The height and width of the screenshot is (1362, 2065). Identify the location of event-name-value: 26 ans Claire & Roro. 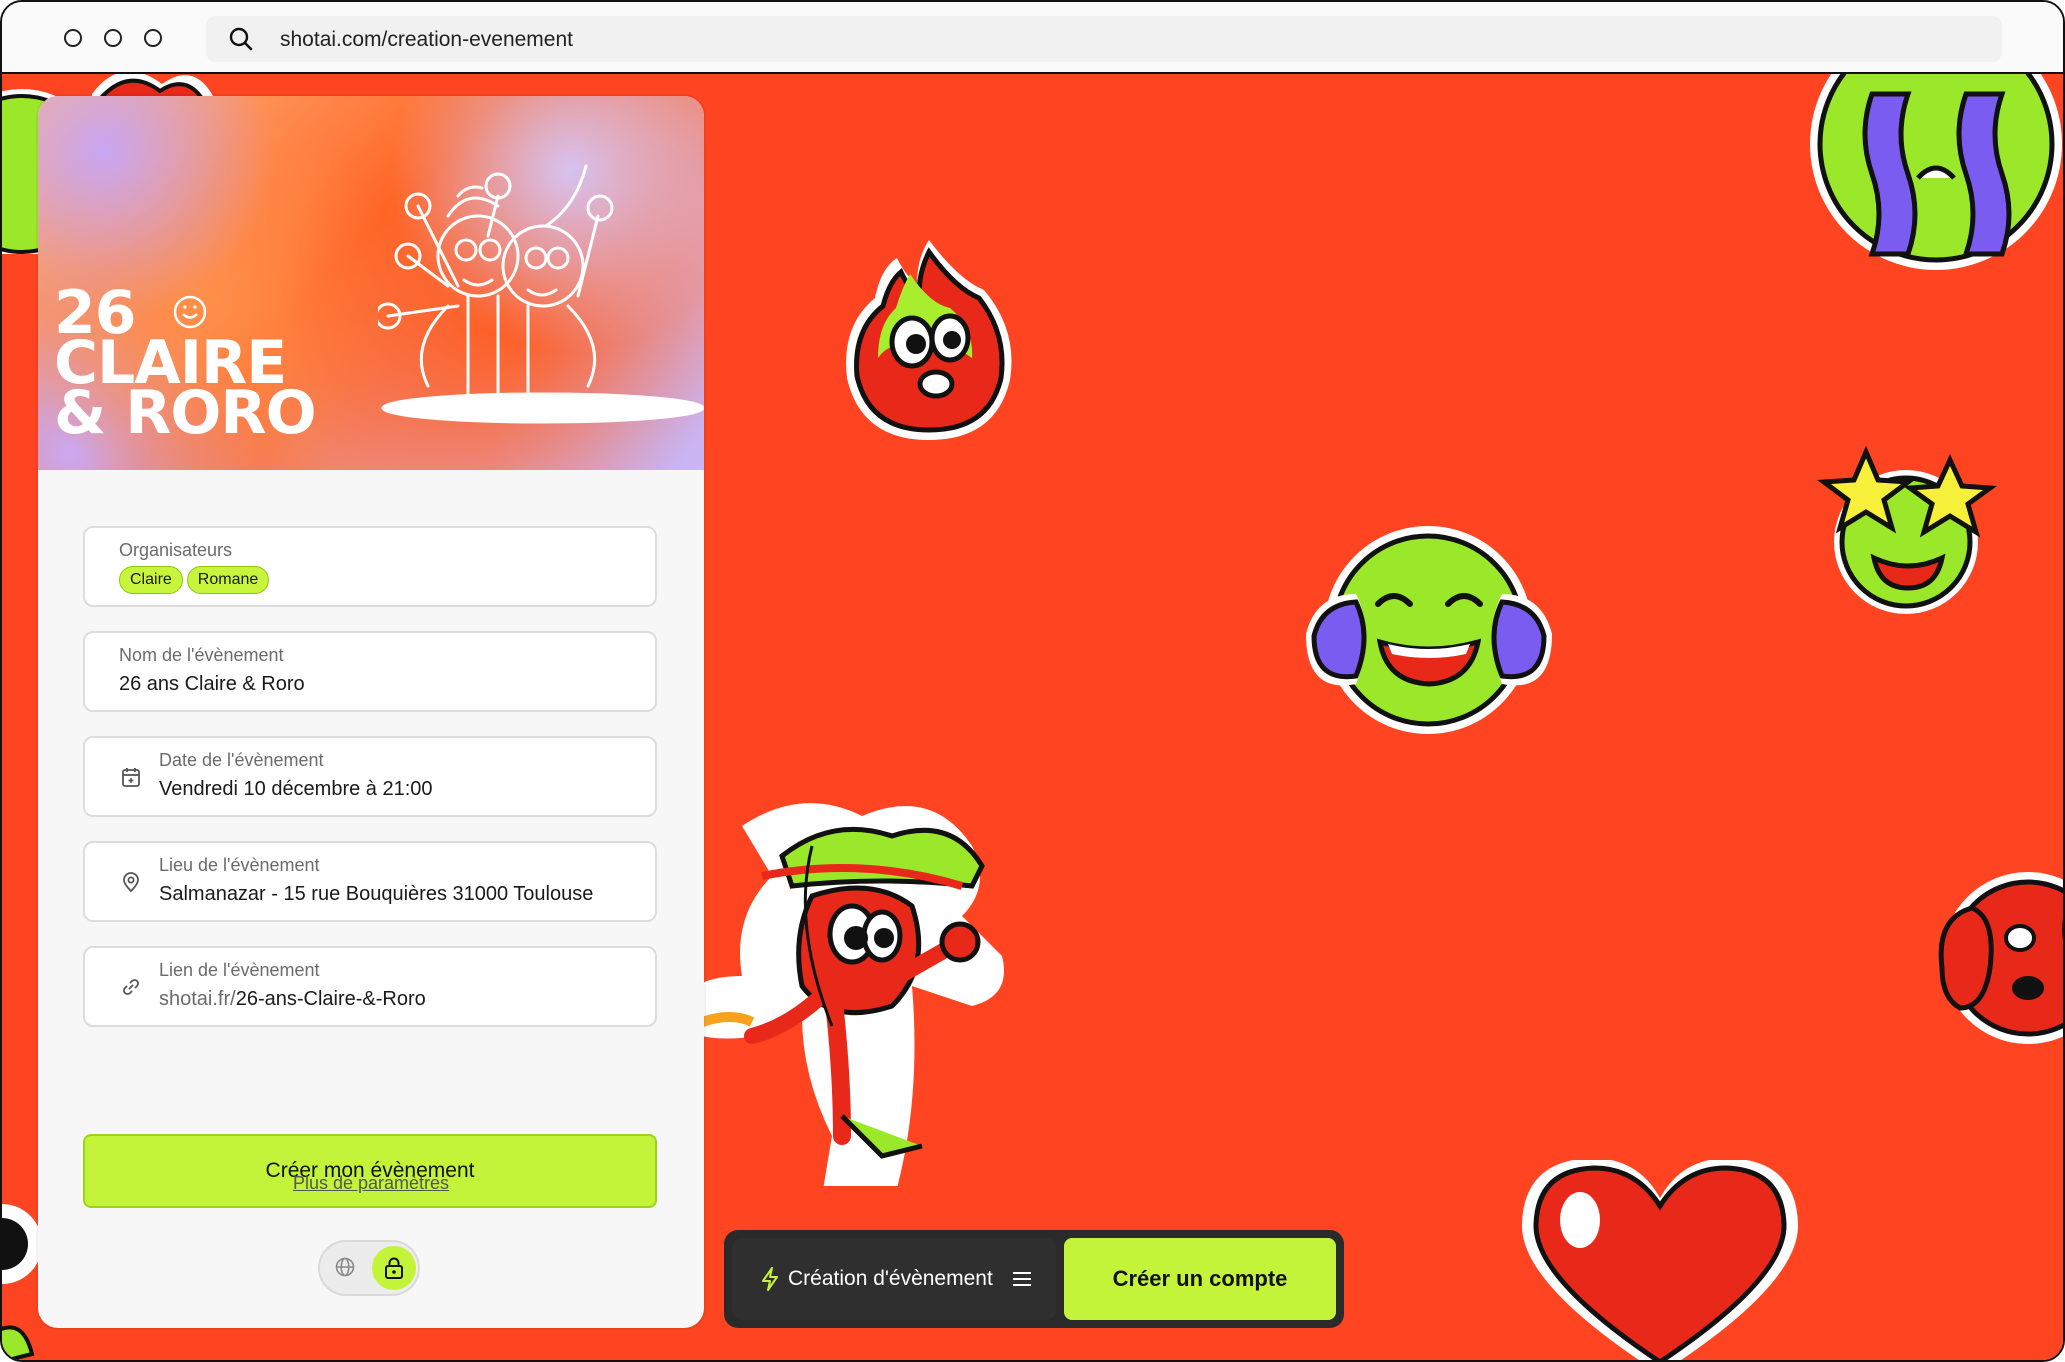
(212, 684).